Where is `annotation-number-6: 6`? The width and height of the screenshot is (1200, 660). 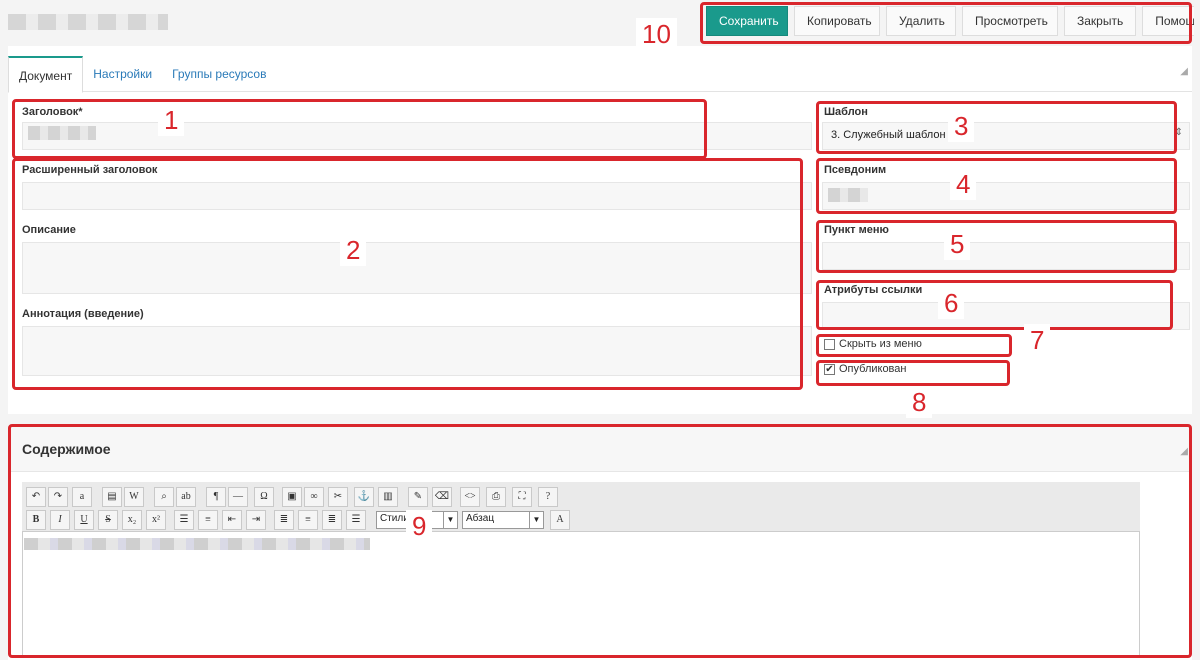 annotation-number-6: 6 is located at coordinates (951, 303).